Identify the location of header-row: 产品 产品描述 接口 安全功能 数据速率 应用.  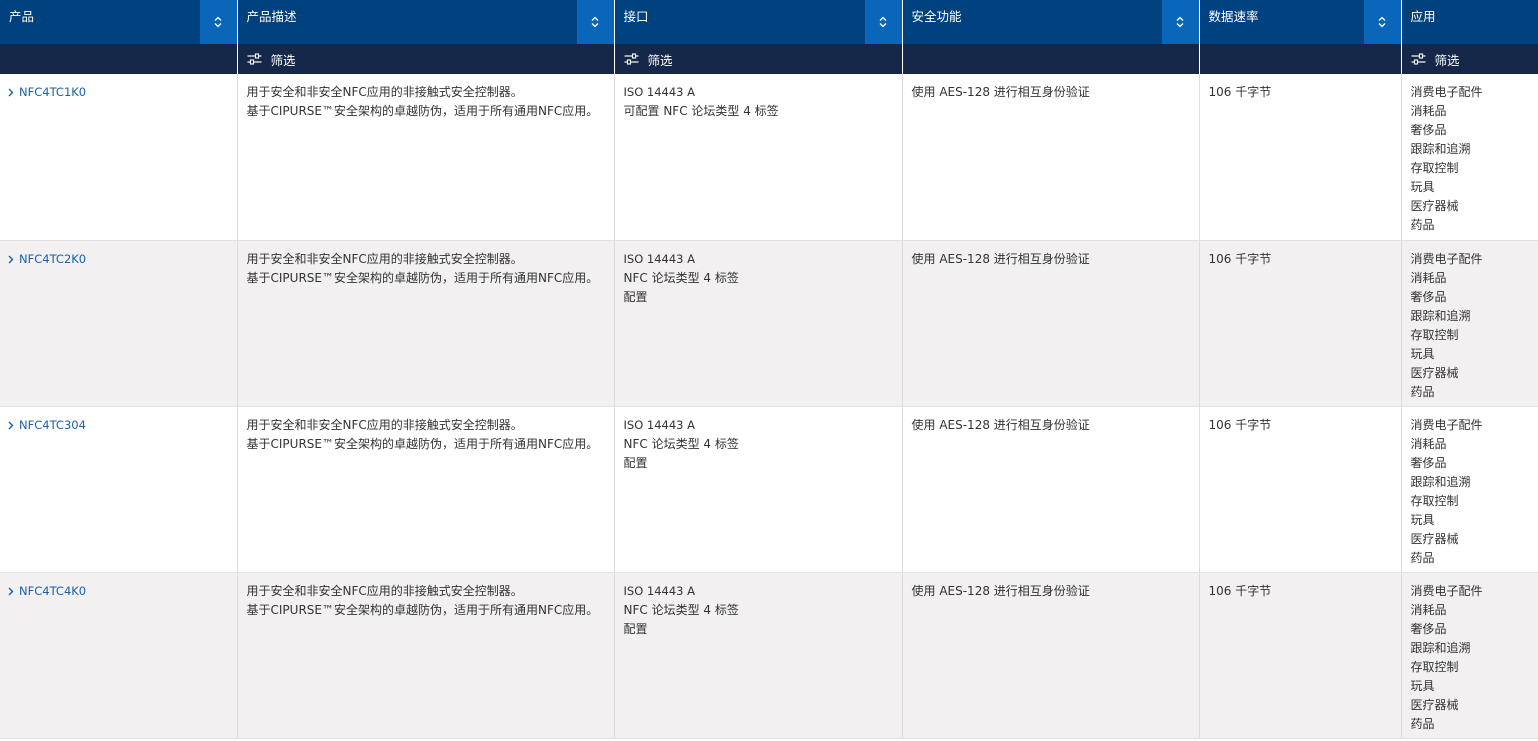
(769, 22).